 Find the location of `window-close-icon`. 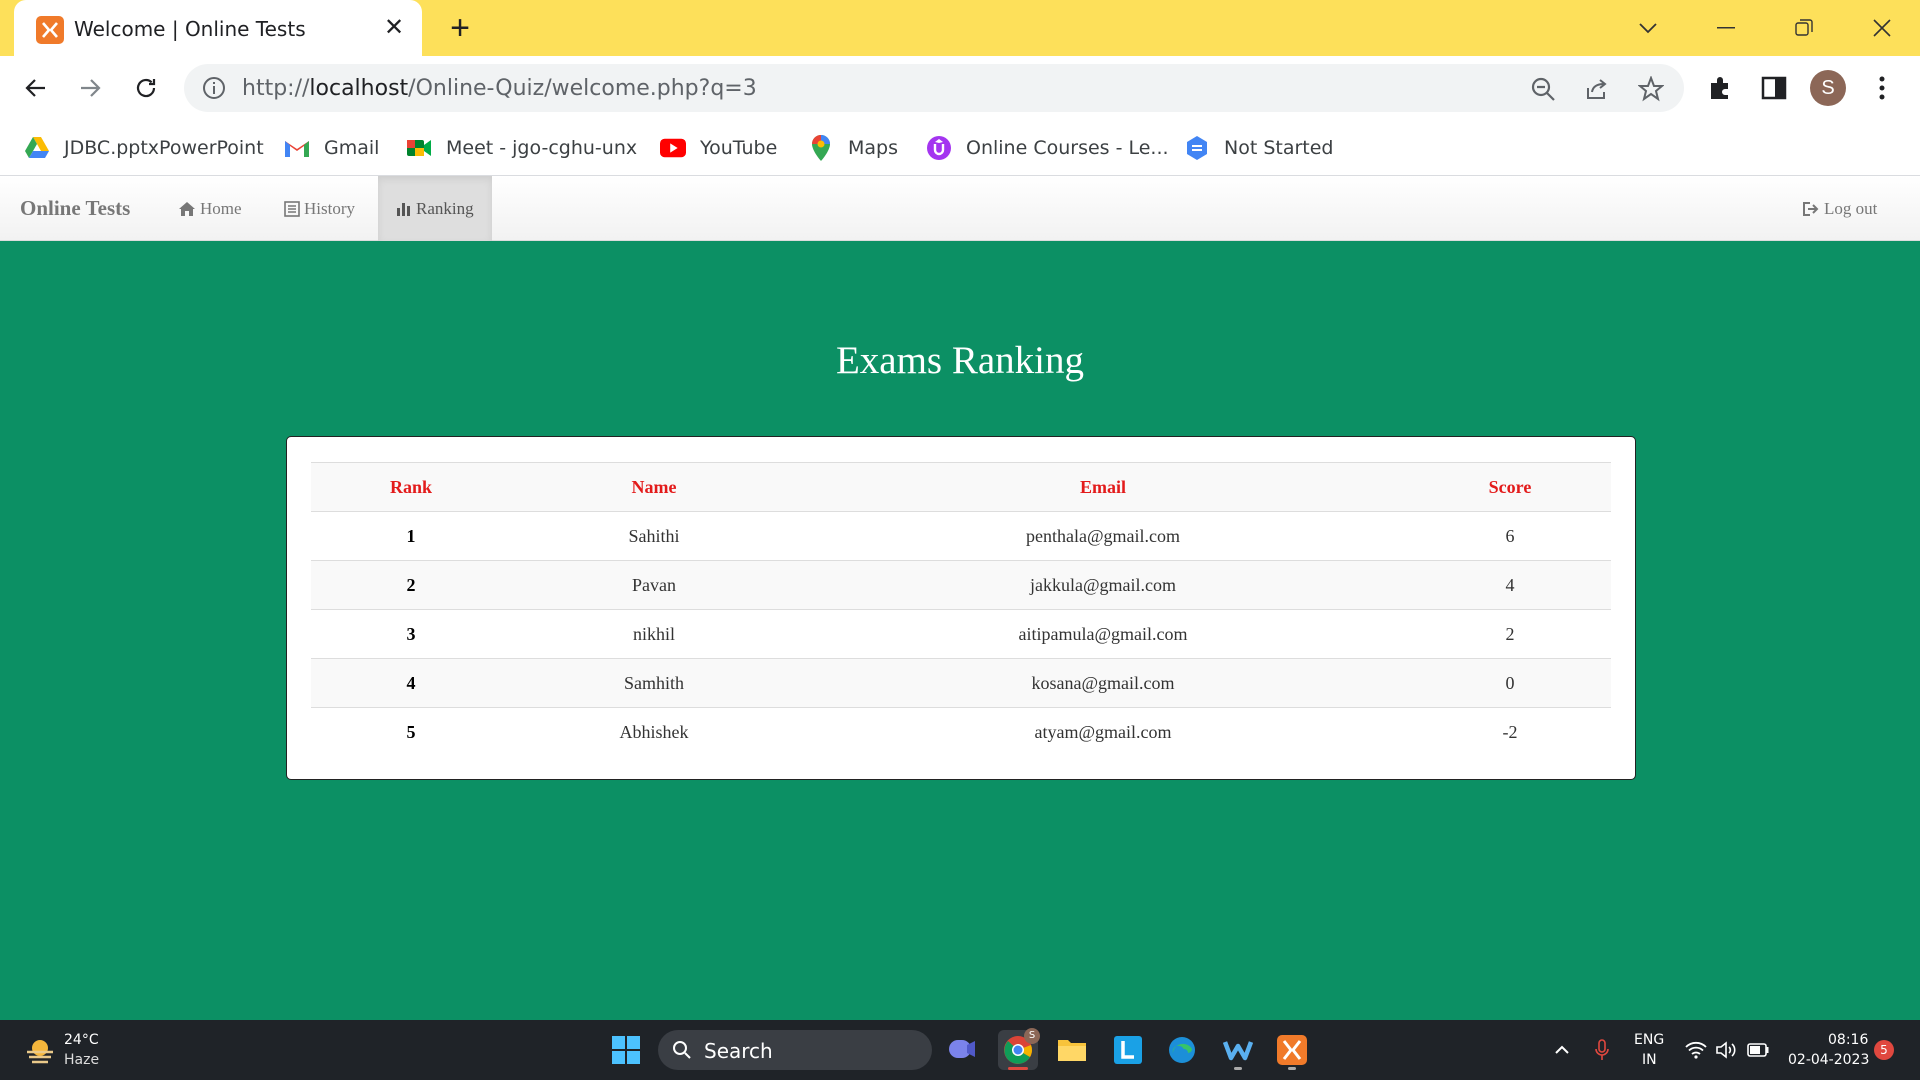

window-close-icon is located at coordinates (1882, 28).